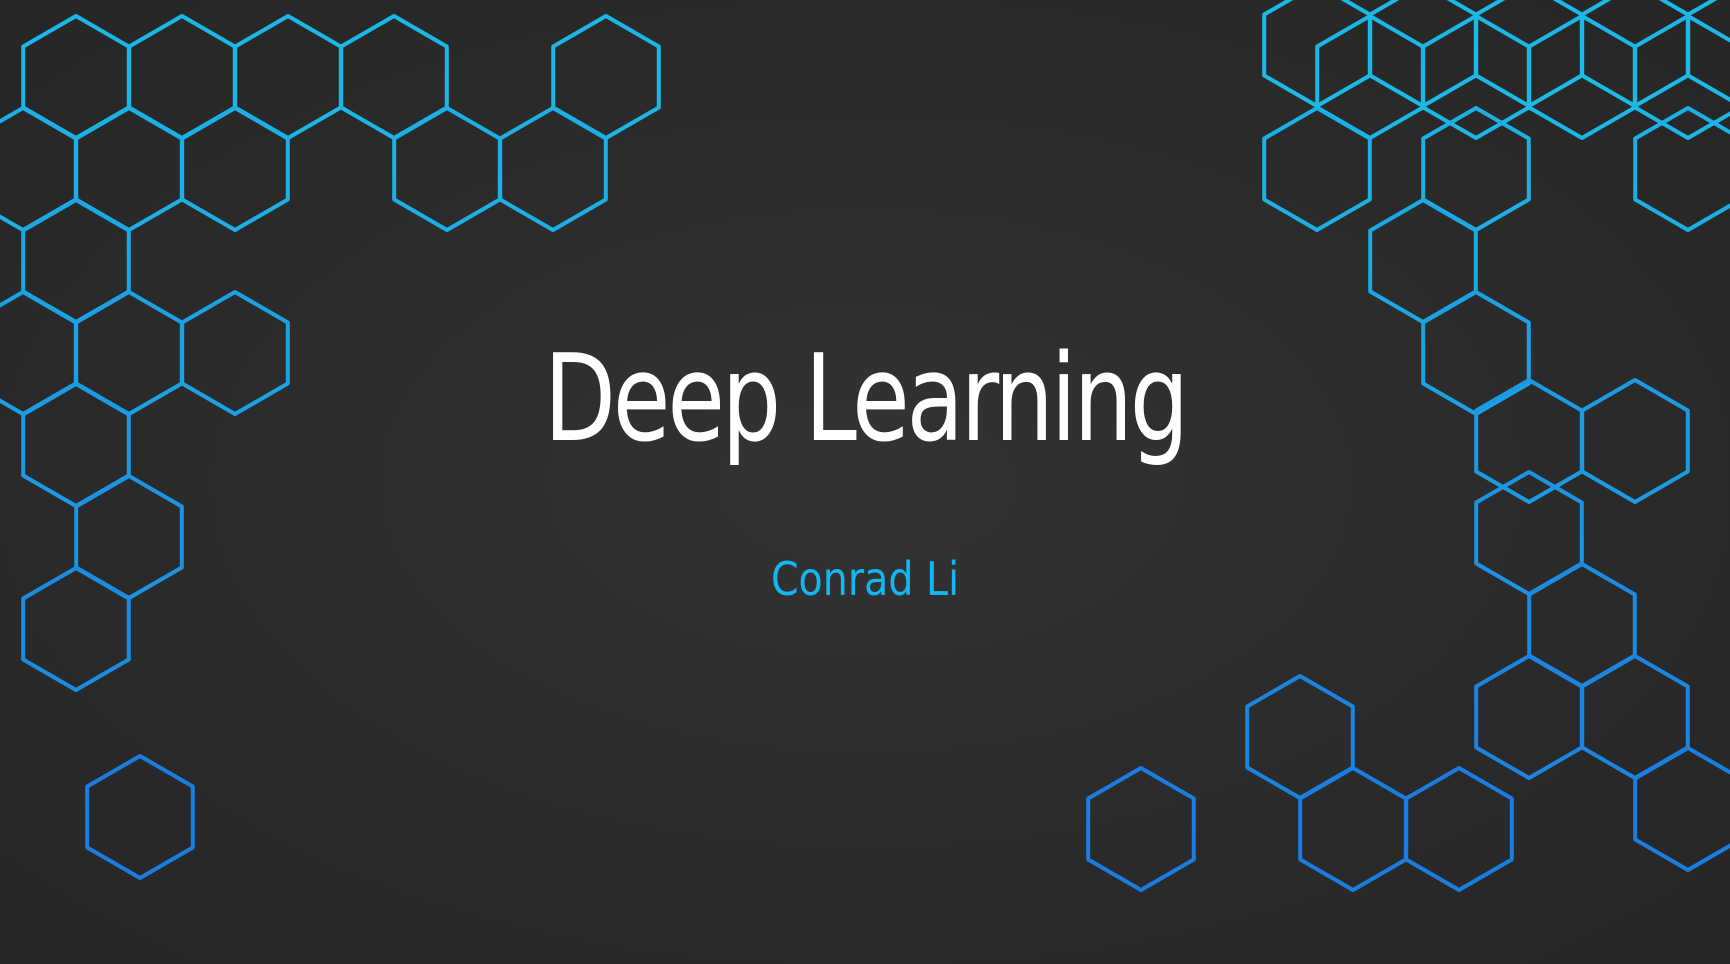 The height and width of the screenshot is (964, 1730). What do you see at coordinates (866, 399) in the screenshot?
I see `slide-title: Deep Learning` at bounding box center [866, 399].